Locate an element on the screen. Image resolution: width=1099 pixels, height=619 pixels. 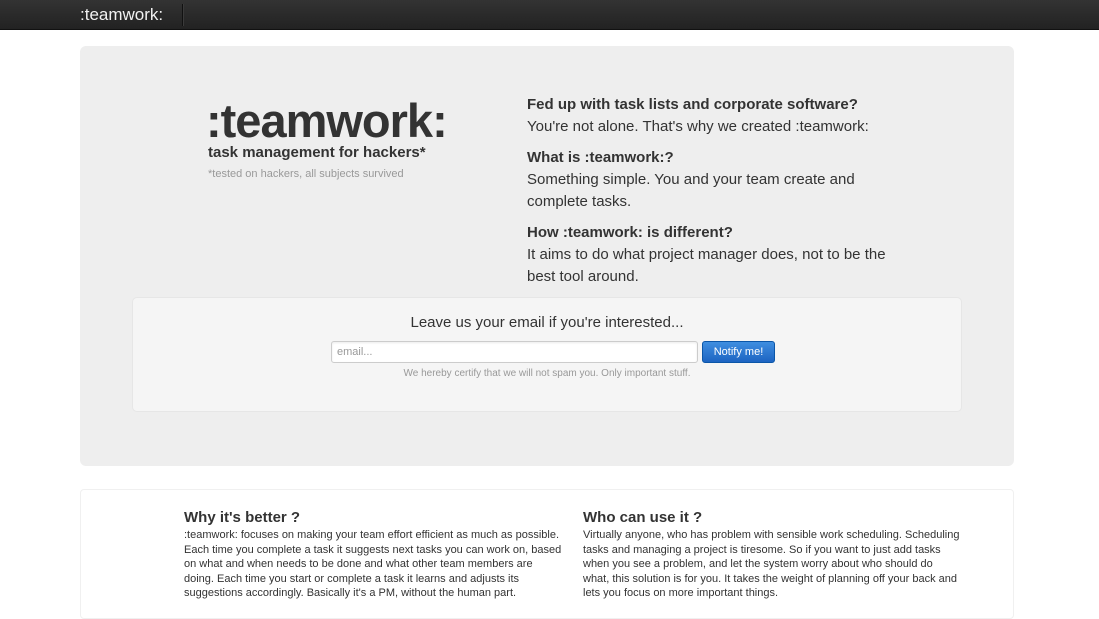
hero-tagline: task management for hackers* is located at coordinates (317, 152).